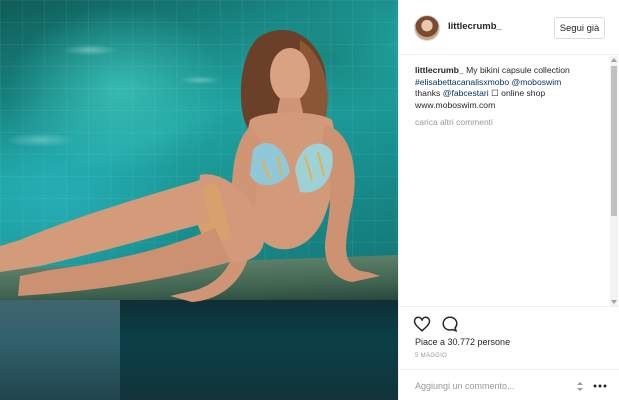 The height and width of the screenshot is (400, 619). I want to click on load-more-comments-link: carica altri commenti, so click(454, 122).